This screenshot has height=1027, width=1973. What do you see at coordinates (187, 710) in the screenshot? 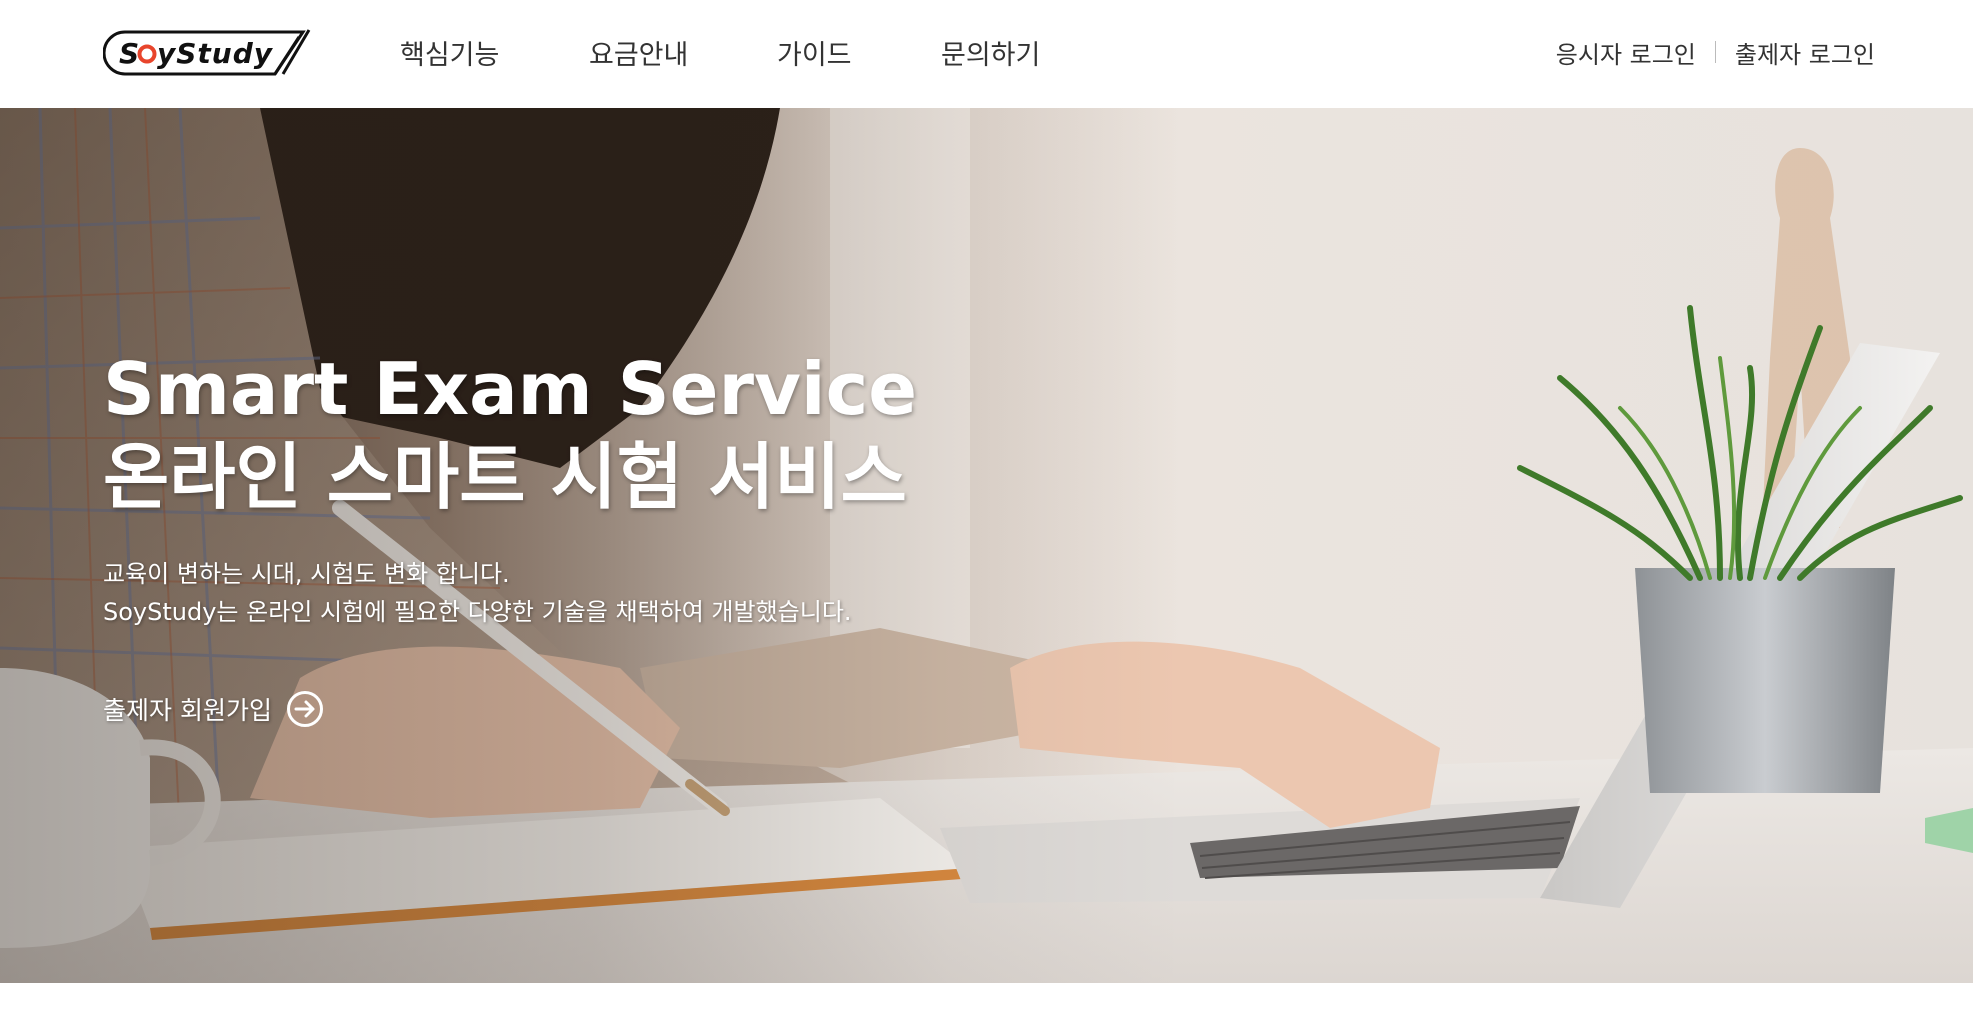
I see `examiner-signup-label: 출제자 회원가입` at bounding box center [187, 710].